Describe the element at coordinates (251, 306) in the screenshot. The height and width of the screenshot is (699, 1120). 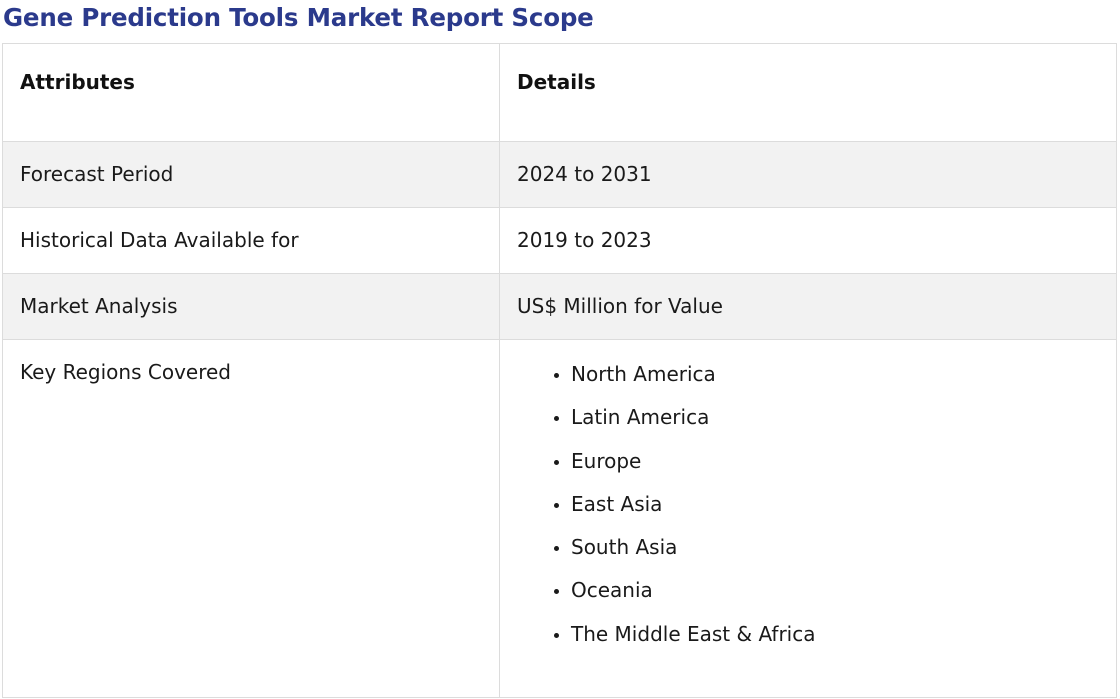
I see `attribute-cell: Market Analysis` at that location.